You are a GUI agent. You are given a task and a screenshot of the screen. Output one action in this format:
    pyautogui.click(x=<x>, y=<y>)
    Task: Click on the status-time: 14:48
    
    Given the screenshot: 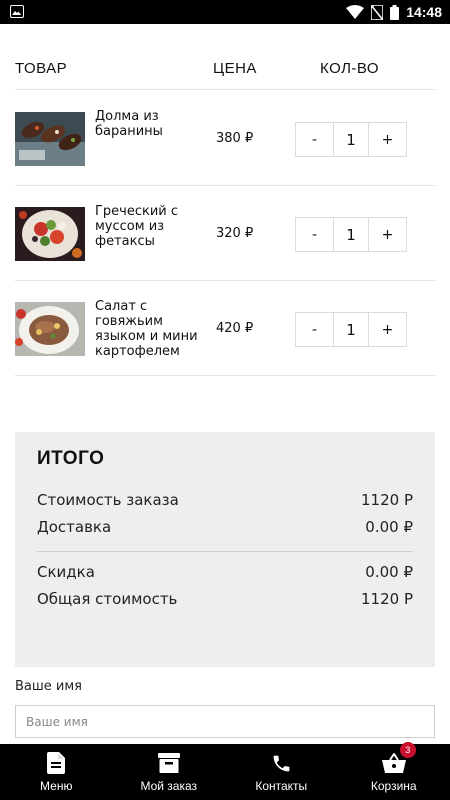 What is the action you would take?
    pyautogui.click(x=424, y=12)
    